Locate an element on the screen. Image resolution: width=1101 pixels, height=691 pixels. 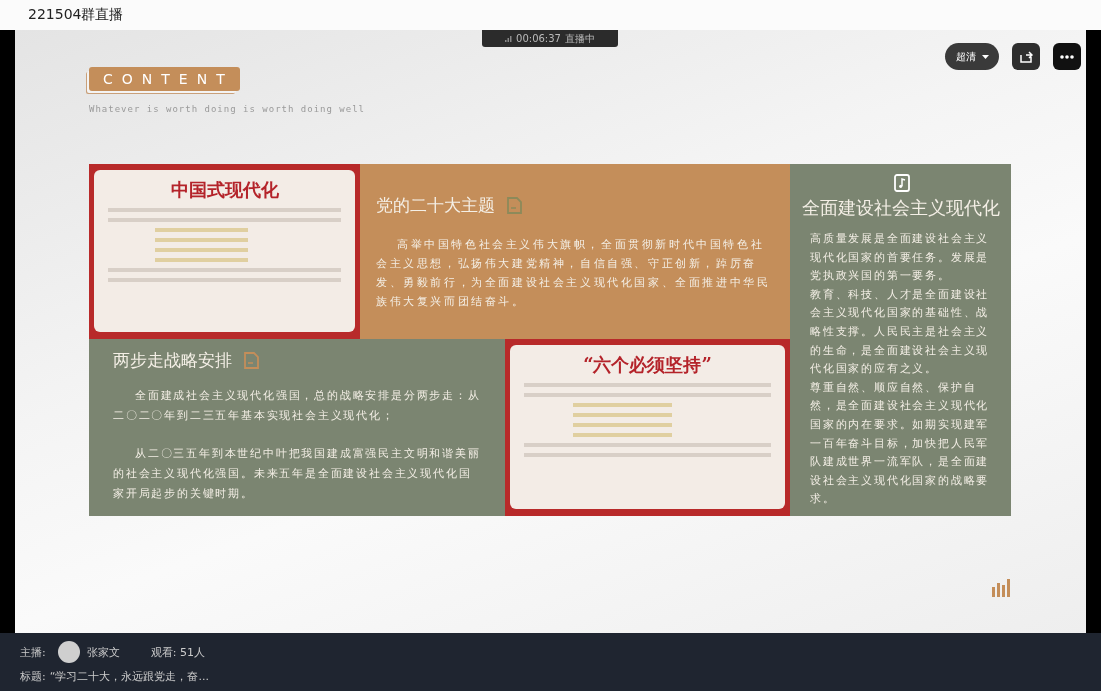
card-paragraph: 尊重自然、顺应自然、保护自然，是全面建设社会主义现代化国家的内在要求。如期实现建军一百年奋斗目标，加快把人民军队建成世界一流军队，是全面建设社会主义现代化国家的战略要求。 is located at coordinates (900, 443).